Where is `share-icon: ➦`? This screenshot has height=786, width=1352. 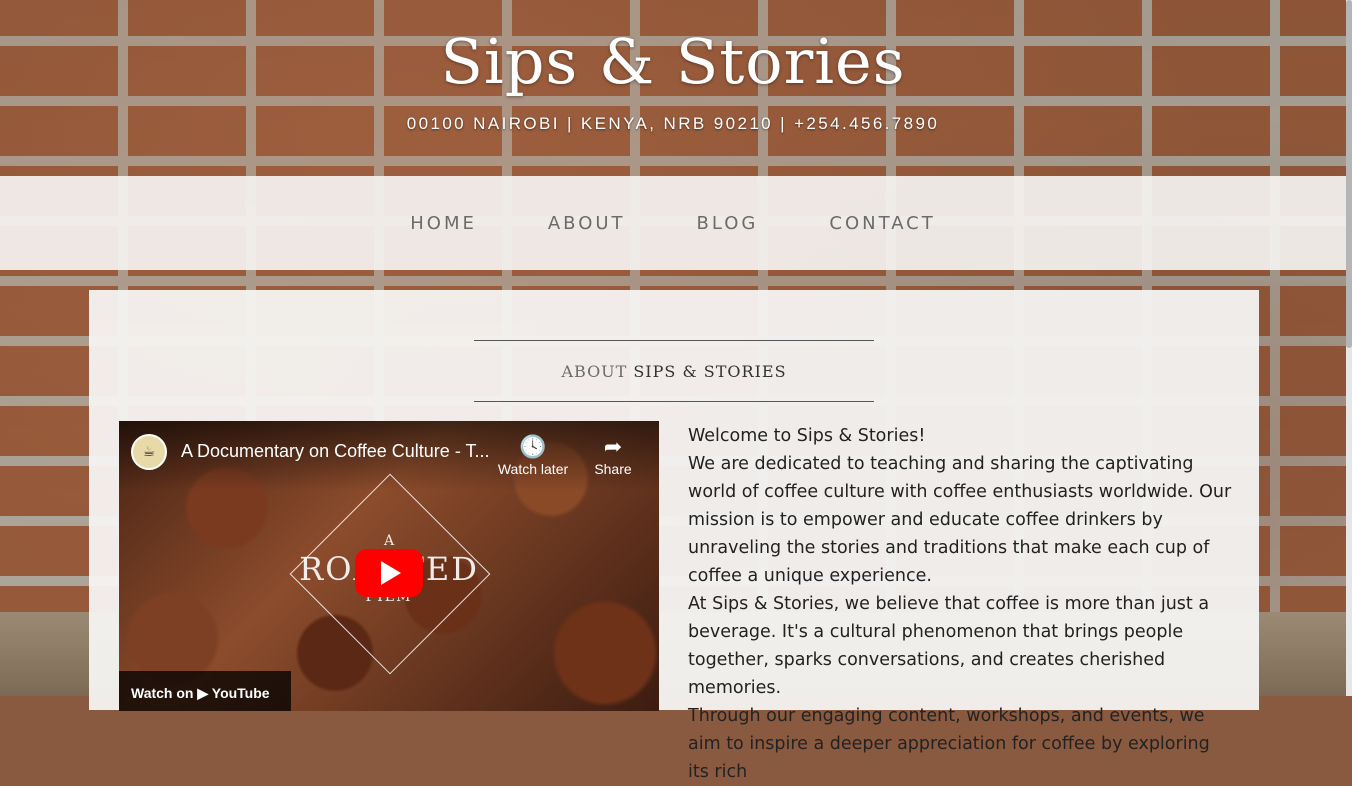
share-icon: ➦ is located at coordinates (613, 446).